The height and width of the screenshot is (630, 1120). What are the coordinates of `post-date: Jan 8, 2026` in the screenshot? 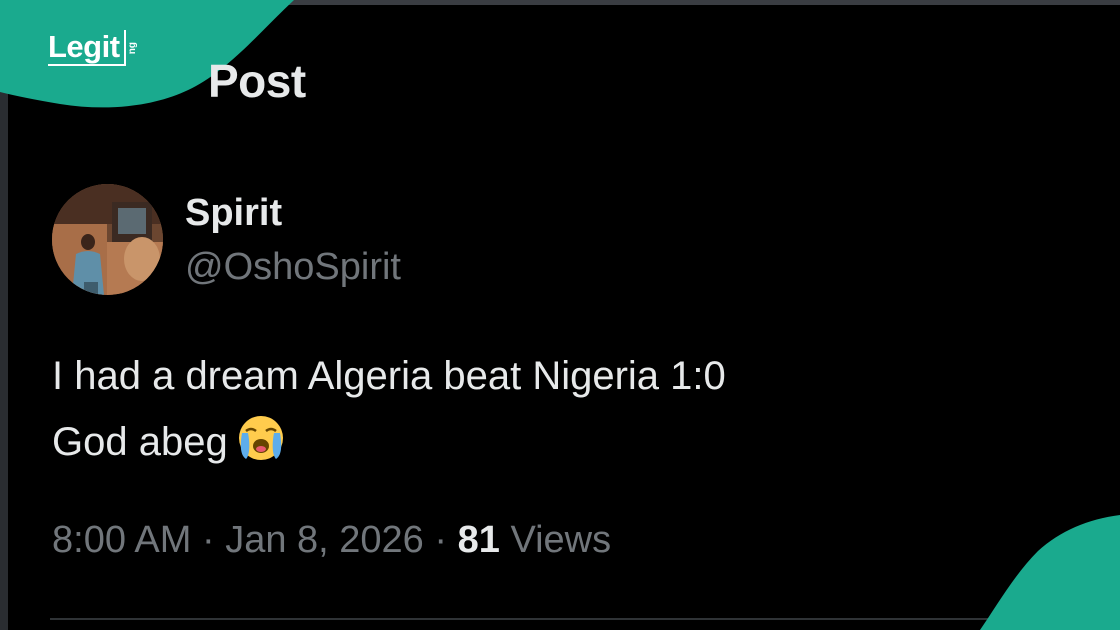 It's located at (324, 540).